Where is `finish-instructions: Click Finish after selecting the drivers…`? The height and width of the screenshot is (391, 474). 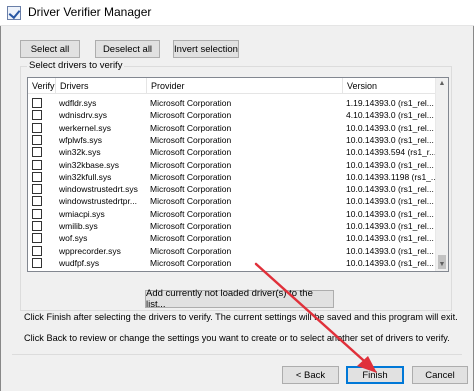
finish-instructions: Click Finish after selecting the drivers… is located at coordinates (241, 317).